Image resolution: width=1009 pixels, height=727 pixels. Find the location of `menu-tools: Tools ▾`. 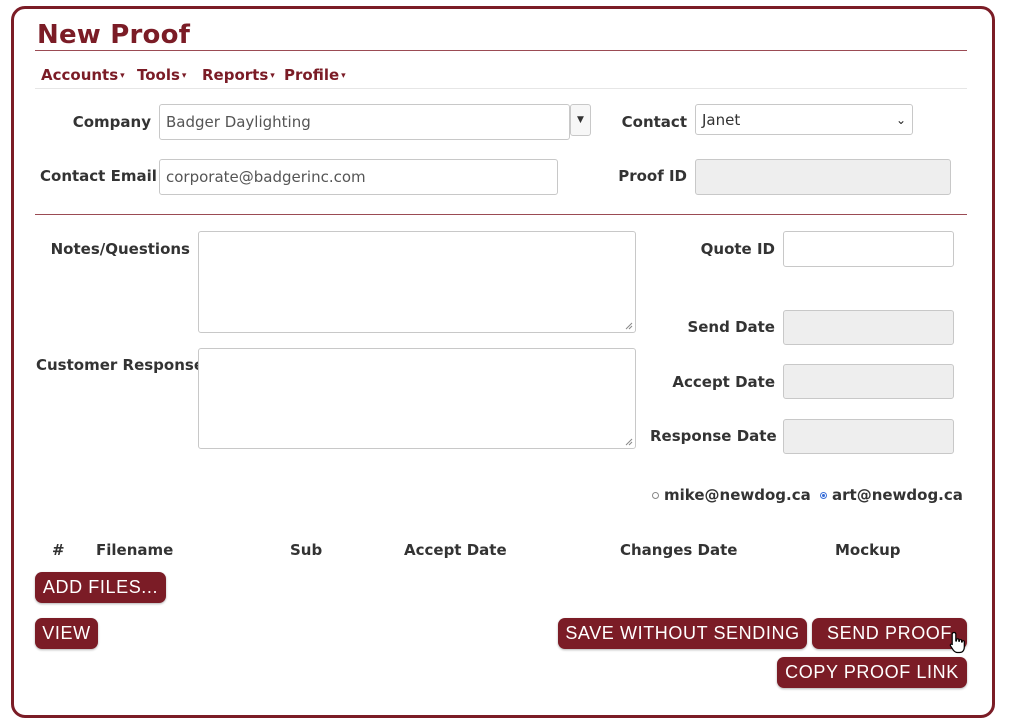

menu-tools: Tools ▾ is located at coordinates (161, 75).